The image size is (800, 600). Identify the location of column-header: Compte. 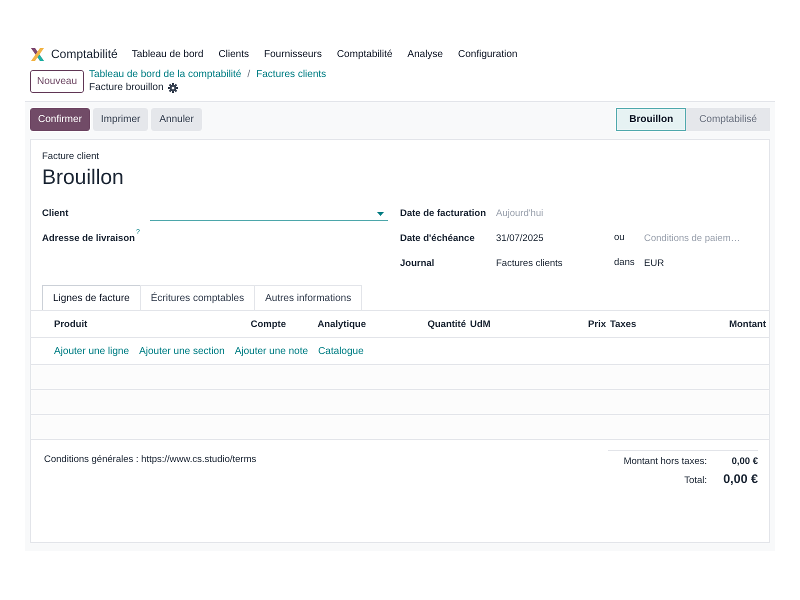
(258, 324).